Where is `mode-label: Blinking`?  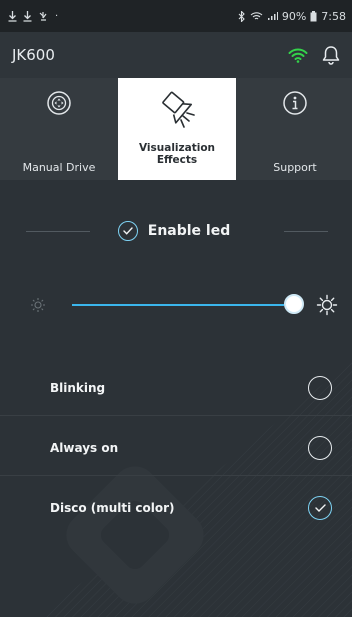
mode-label: Blinking is located at coordinates (78, 387).